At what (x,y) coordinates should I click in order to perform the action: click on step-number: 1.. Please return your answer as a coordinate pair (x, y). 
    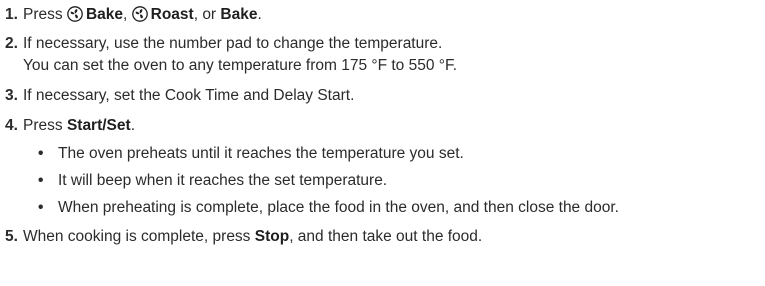
    Looking at the image, I should click on (11, 14).